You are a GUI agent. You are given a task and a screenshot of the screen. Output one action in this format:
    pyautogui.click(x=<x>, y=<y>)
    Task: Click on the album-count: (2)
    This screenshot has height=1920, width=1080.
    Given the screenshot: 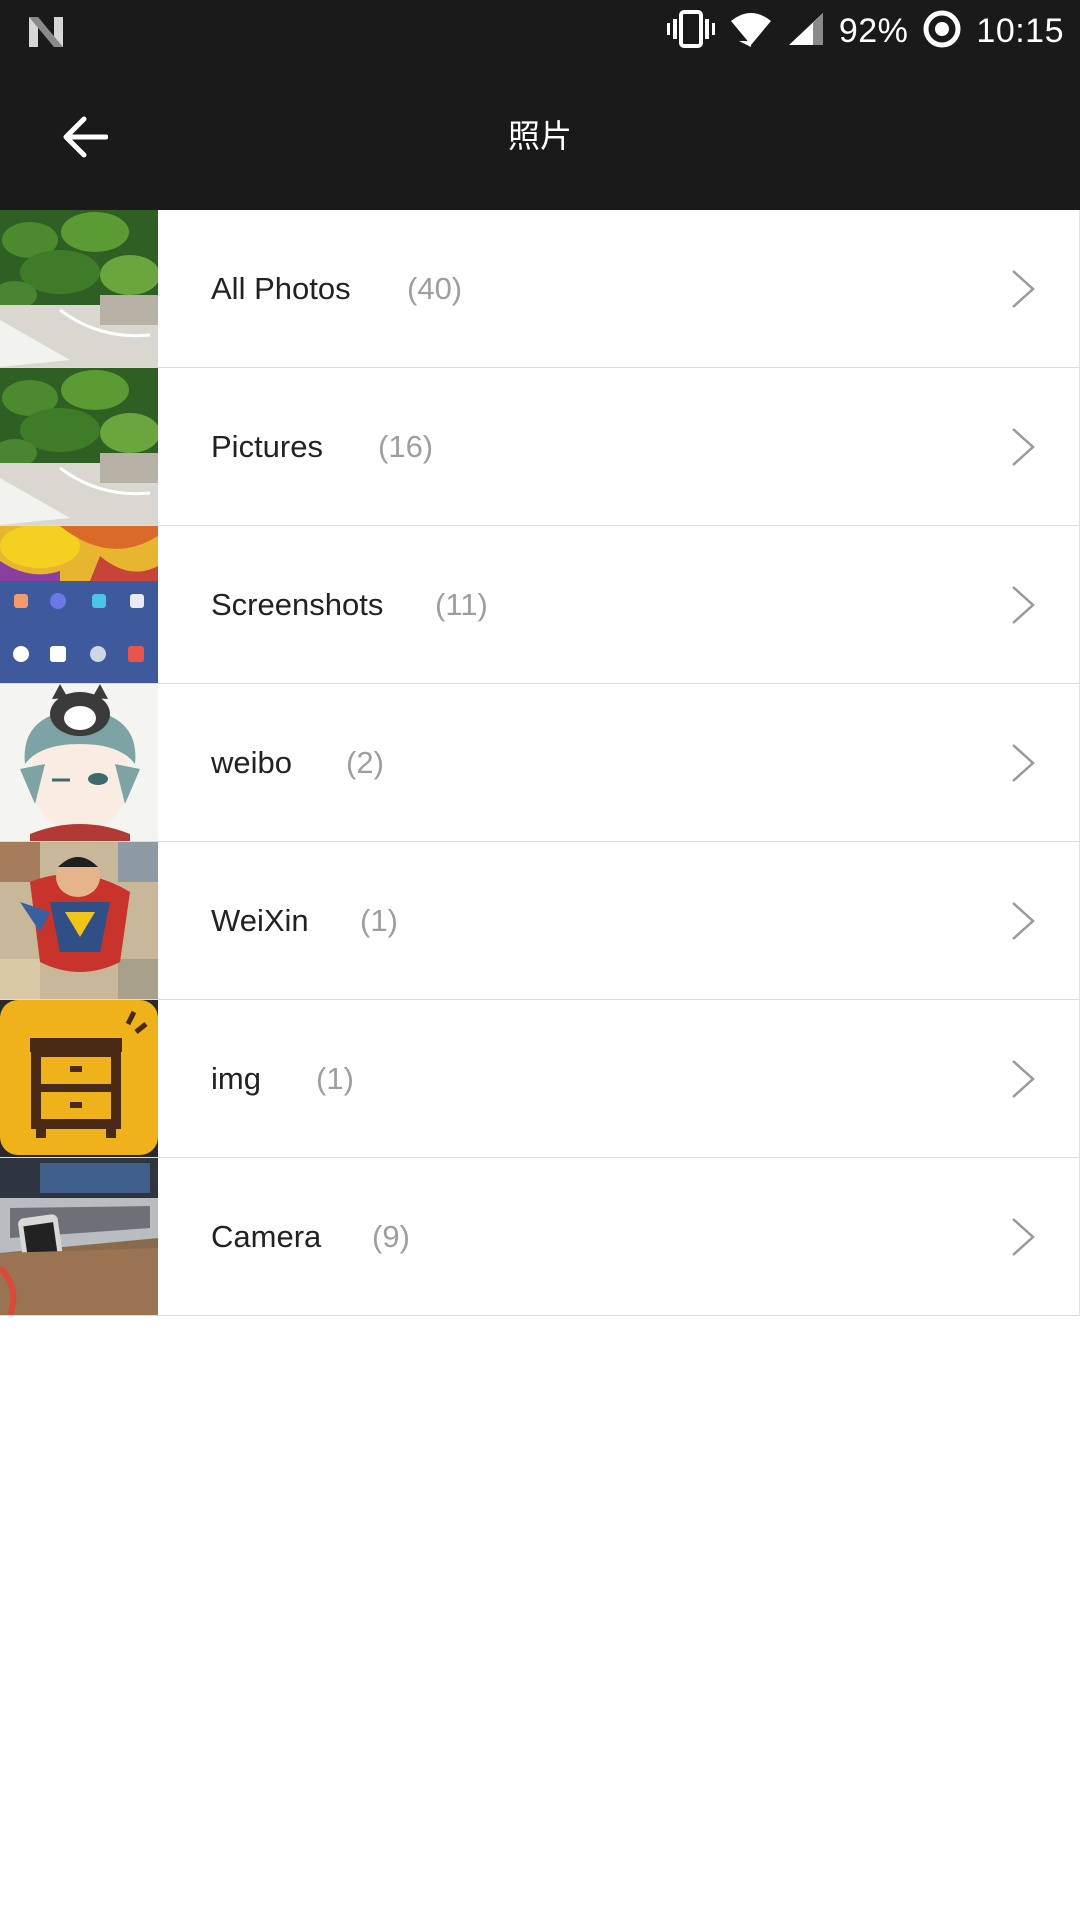 What is the action you would take?
    pyautogui.click(x=365, y=762)
    